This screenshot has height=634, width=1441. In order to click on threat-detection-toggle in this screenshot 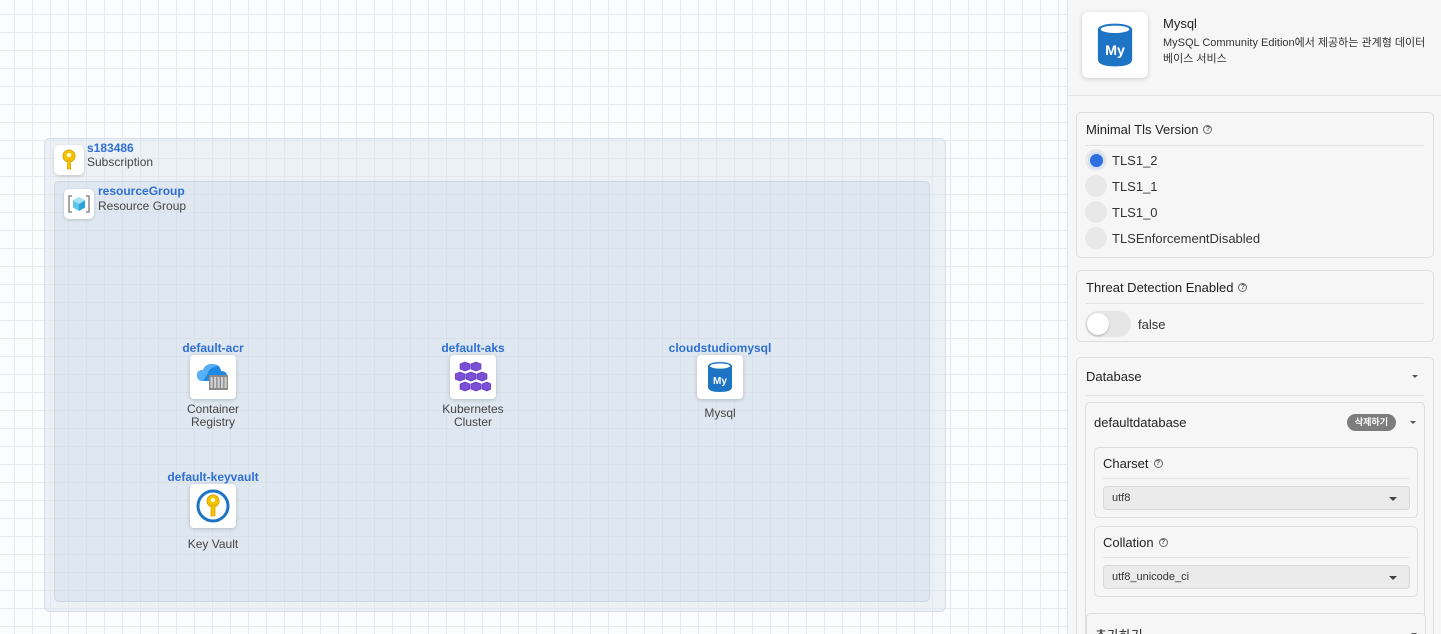, I will do `click(1108, 324)`.